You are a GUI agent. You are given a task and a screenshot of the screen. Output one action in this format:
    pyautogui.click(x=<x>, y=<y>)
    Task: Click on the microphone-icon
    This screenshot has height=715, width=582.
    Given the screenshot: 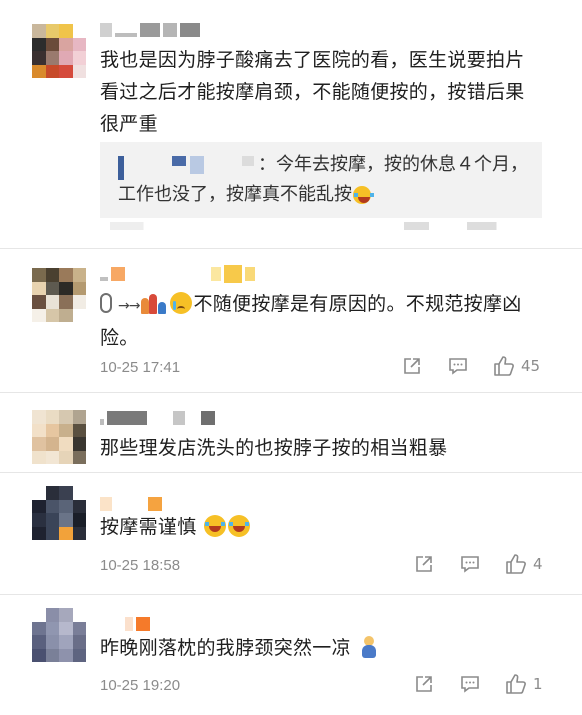 What is the action you would take?
    pyautogui.click(x=106, y=303)
    